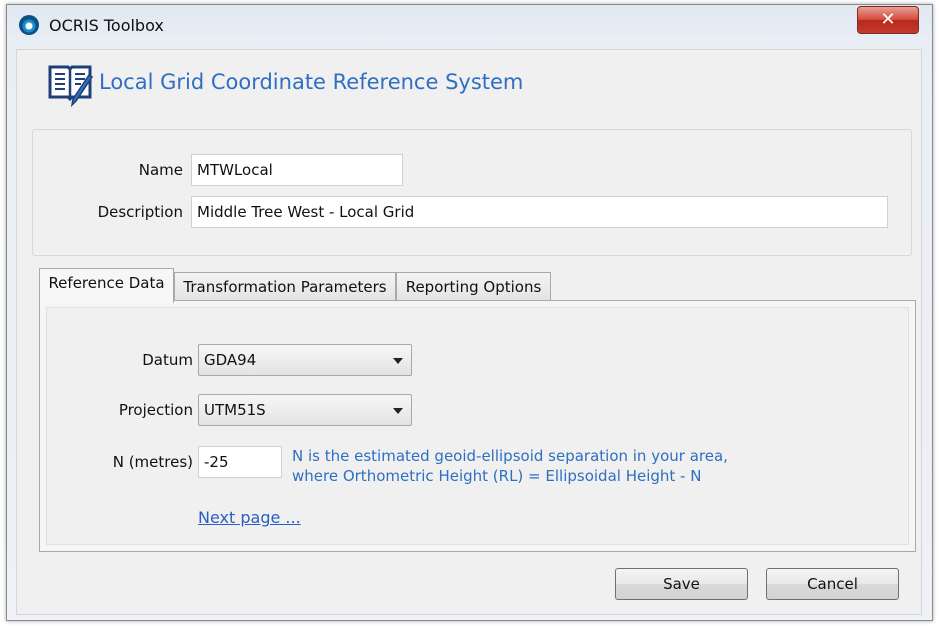  I want to click on close-button: ✕, so click(888, 20).